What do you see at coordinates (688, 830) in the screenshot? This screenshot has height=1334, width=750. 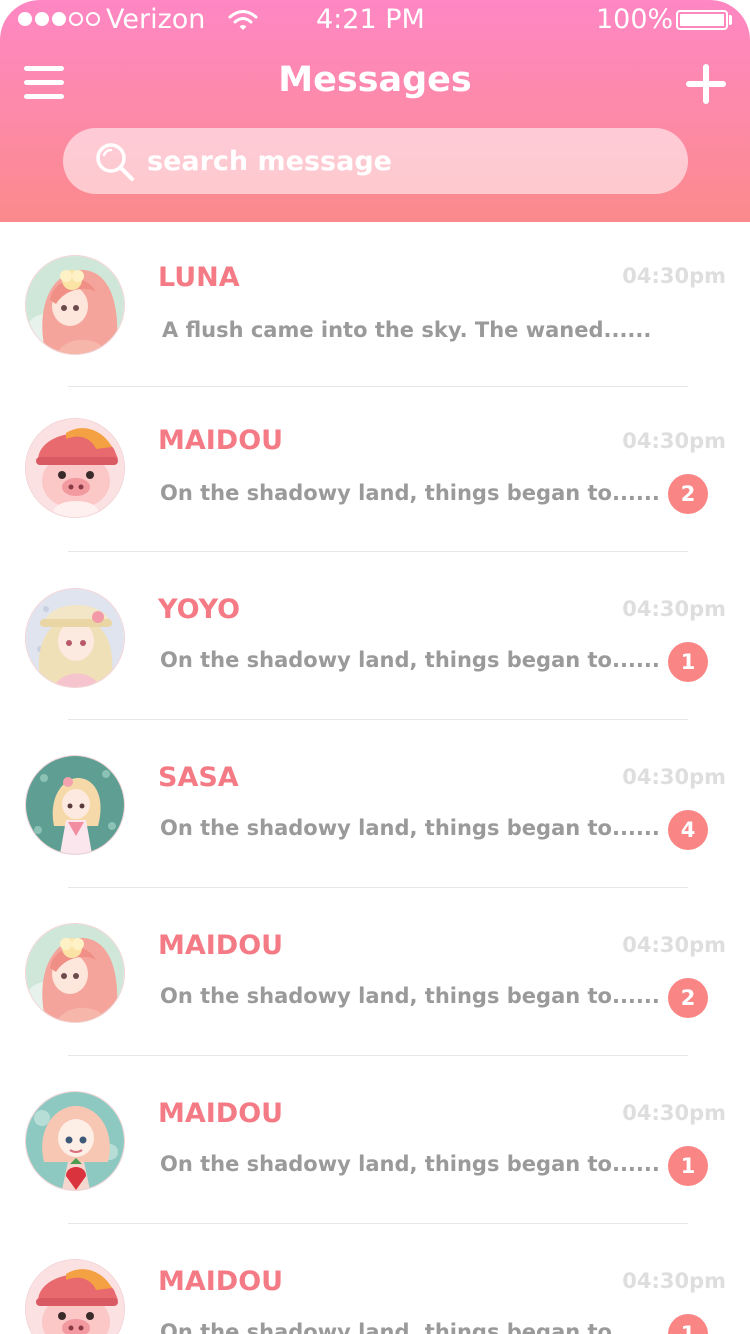 I see `unread-badge: 4` at bounding box center [688, 830].